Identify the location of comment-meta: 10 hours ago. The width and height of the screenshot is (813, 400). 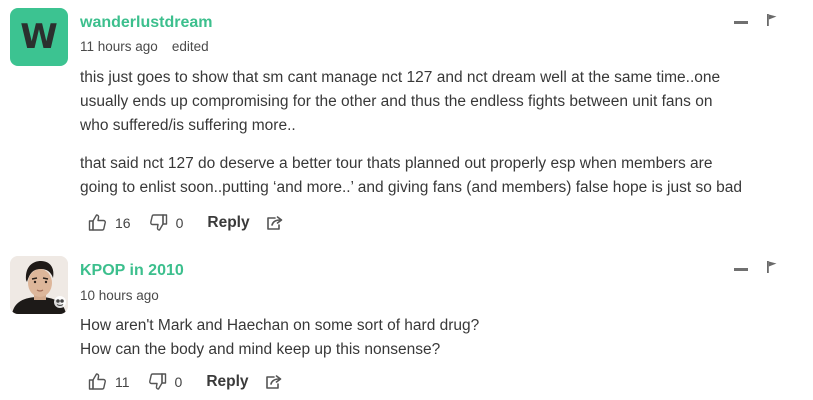
(119, 295).